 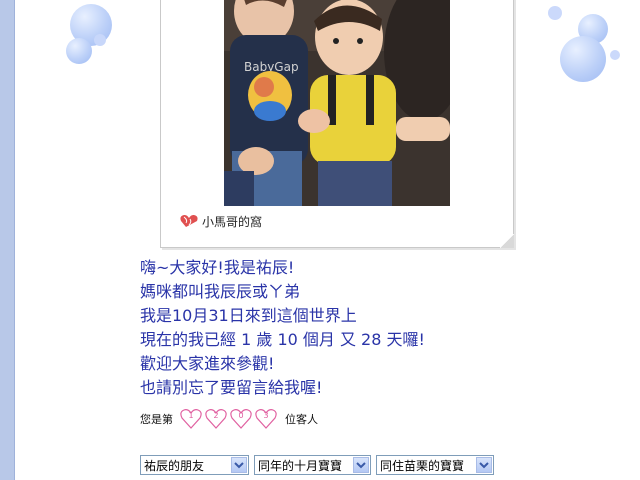 What do you see at coordinates (207, 363) in the screenshot?
I see `intro-line: 歡迎大家進來參觀!` at bounding box center [207, 363].